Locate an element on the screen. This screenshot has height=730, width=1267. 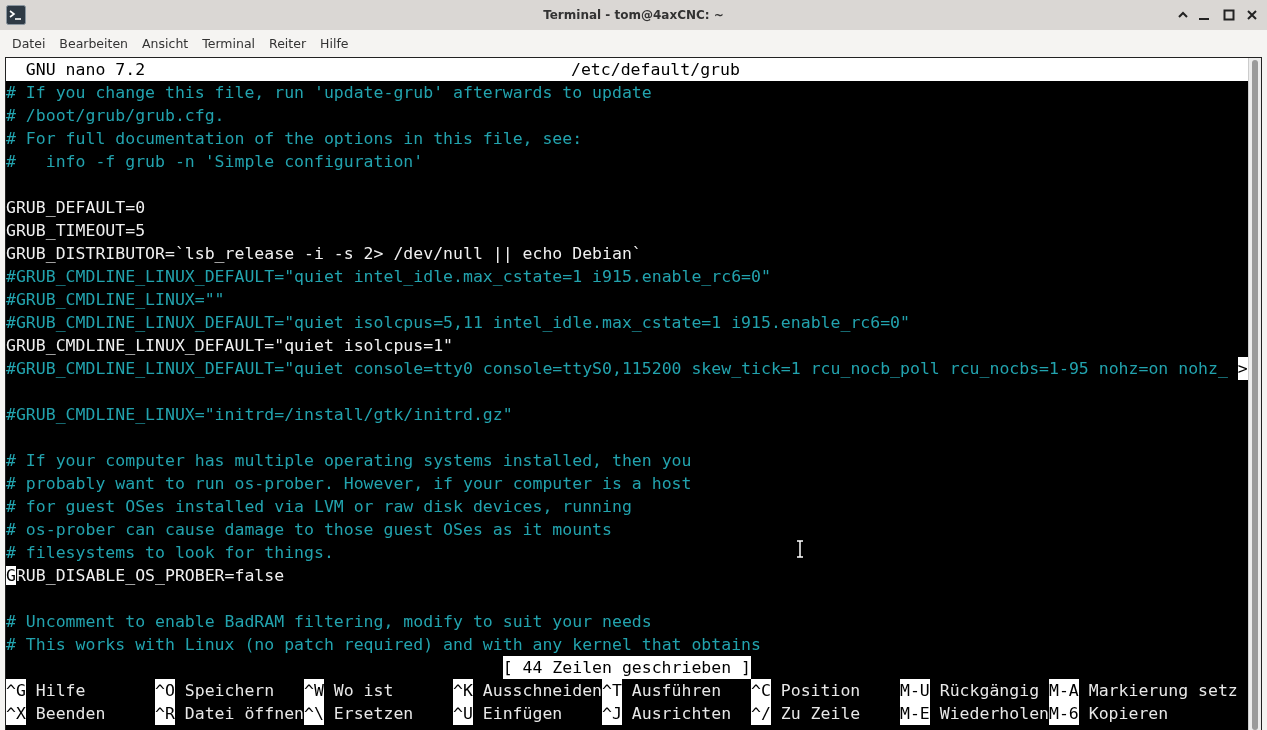
shortcut: ^T Ausführen is located at coordinates (676, 690).